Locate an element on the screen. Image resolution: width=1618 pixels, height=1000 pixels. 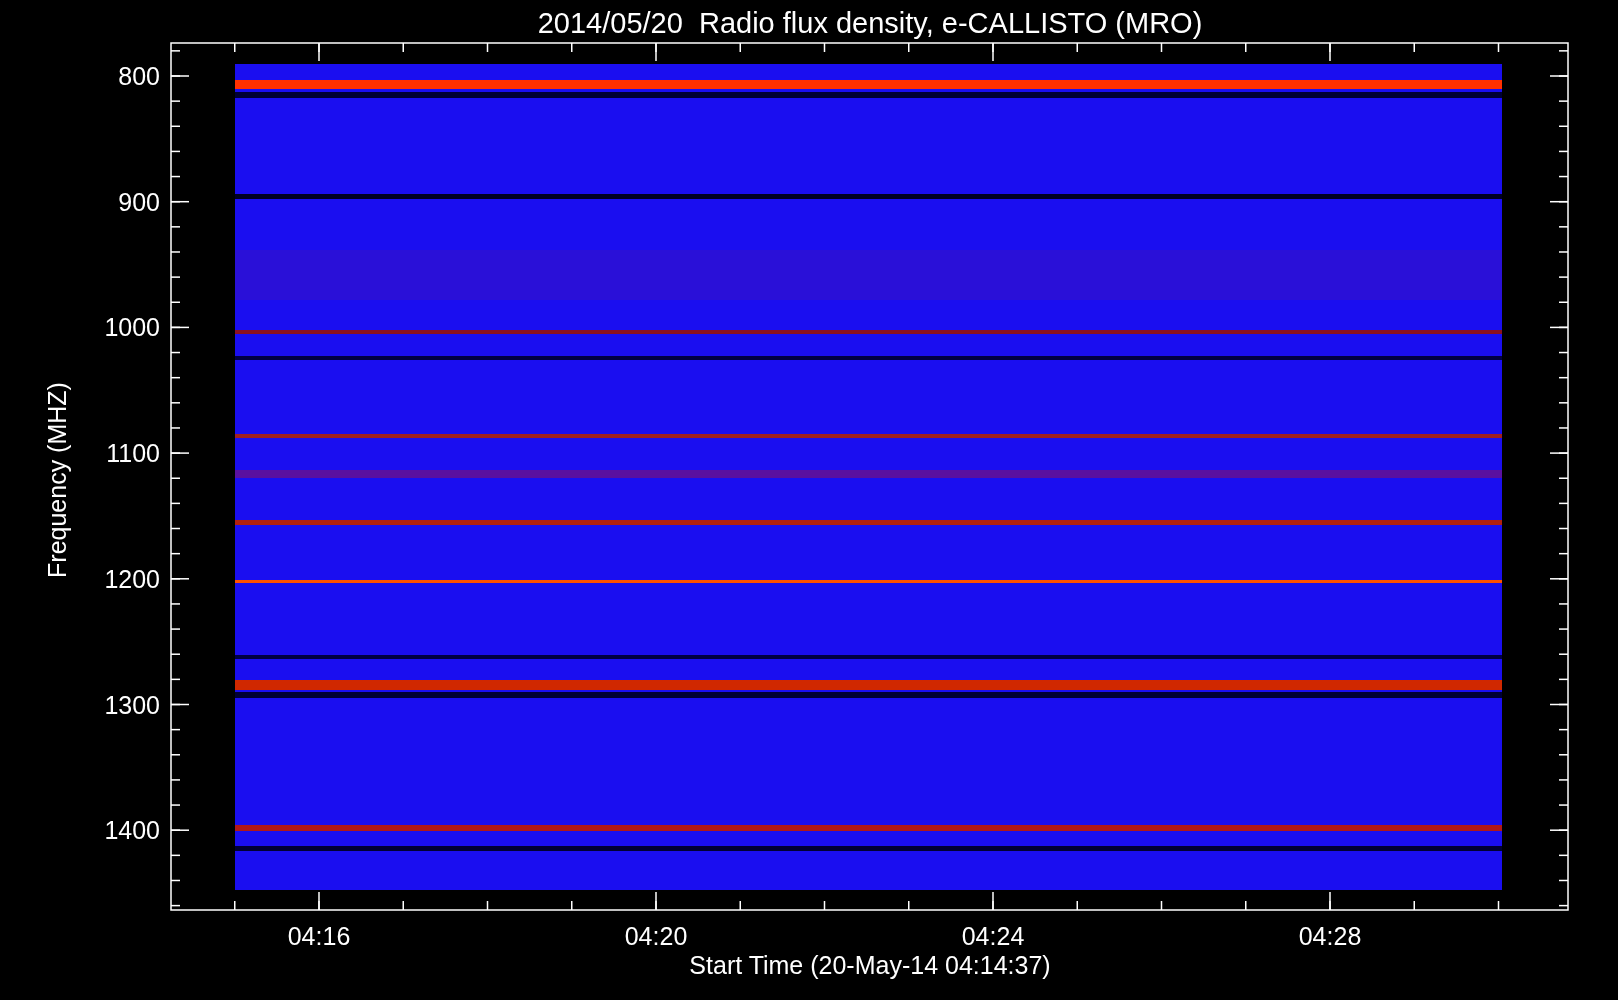
x-tick-label: 04:28 is located at coordinates (1330, 936).